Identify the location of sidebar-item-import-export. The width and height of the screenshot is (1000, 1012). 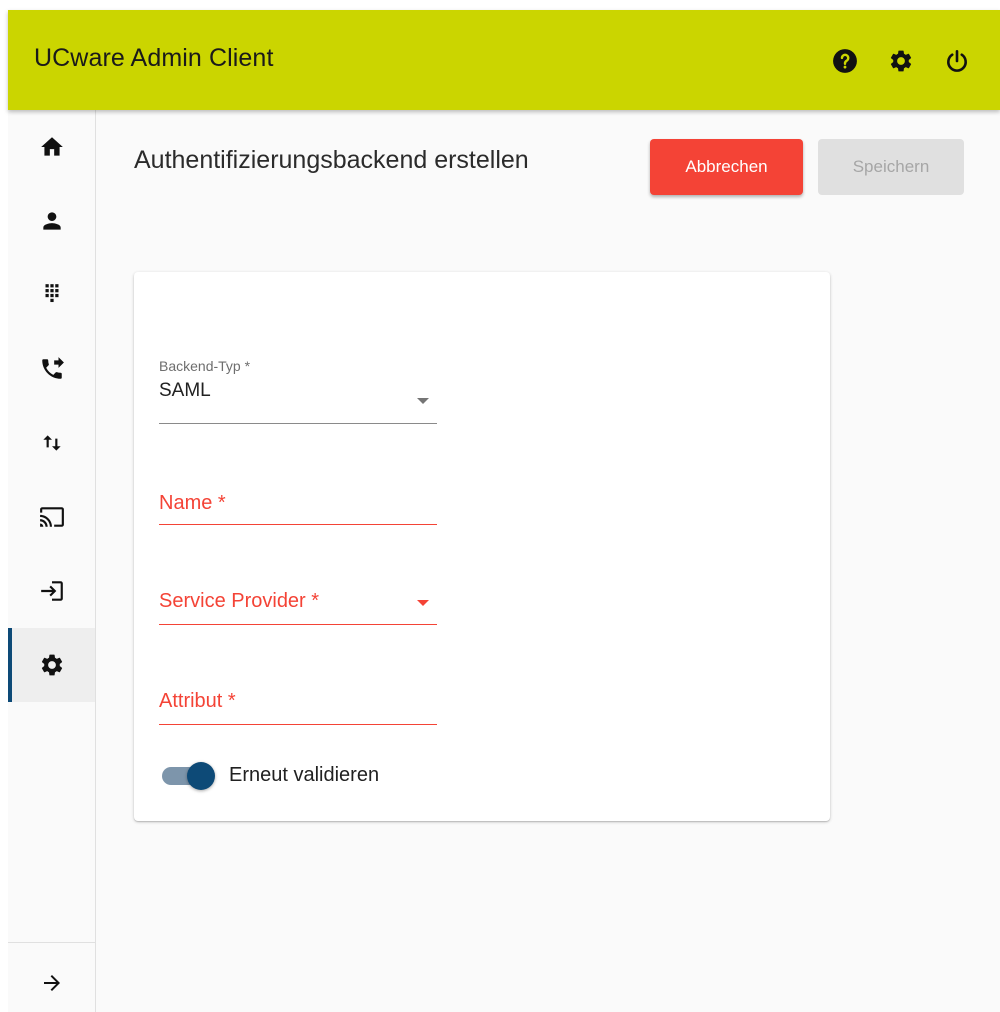
(51, 443).